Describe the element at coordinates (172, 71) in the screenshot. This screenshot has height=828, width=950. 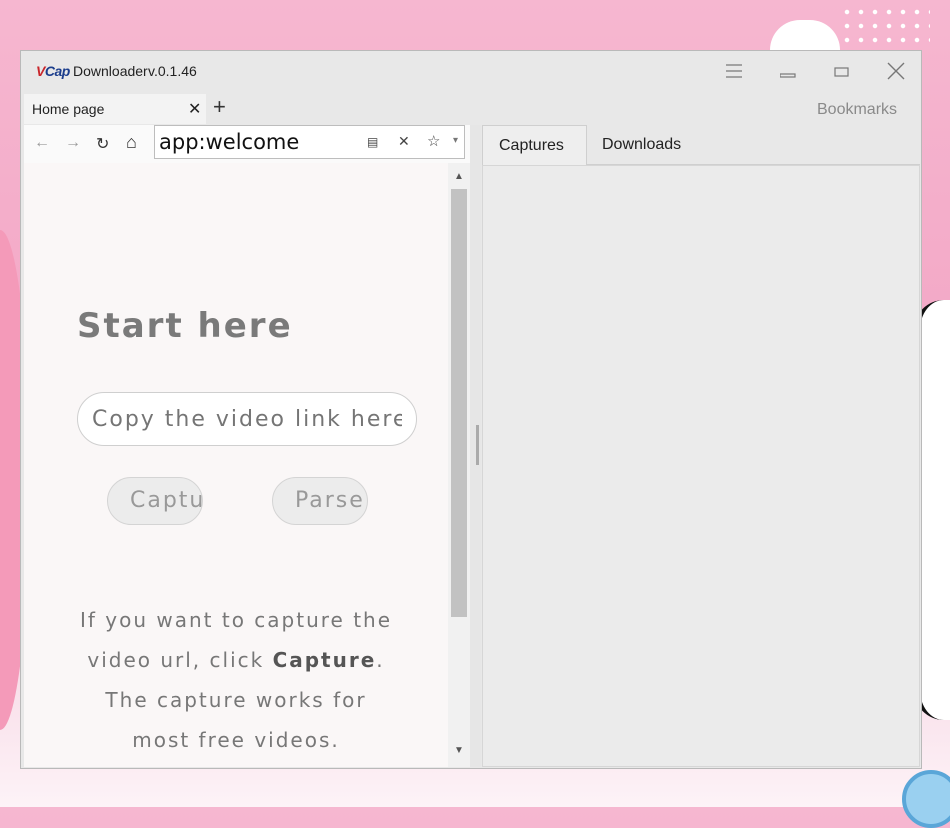
I see `app-version: v.0.1.46` at that location.